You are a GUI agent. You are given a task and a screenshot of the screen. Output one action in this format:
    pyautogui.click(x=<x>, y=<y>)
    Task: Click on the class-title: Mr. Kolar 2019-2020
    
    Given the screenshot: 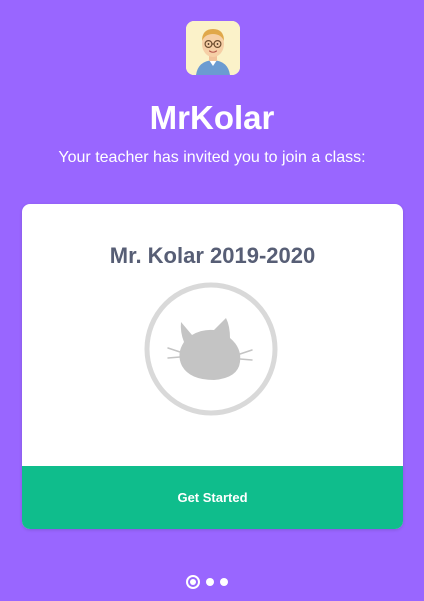 What is the action you would take?
    pyautogui.click(x=212, y=255)
    